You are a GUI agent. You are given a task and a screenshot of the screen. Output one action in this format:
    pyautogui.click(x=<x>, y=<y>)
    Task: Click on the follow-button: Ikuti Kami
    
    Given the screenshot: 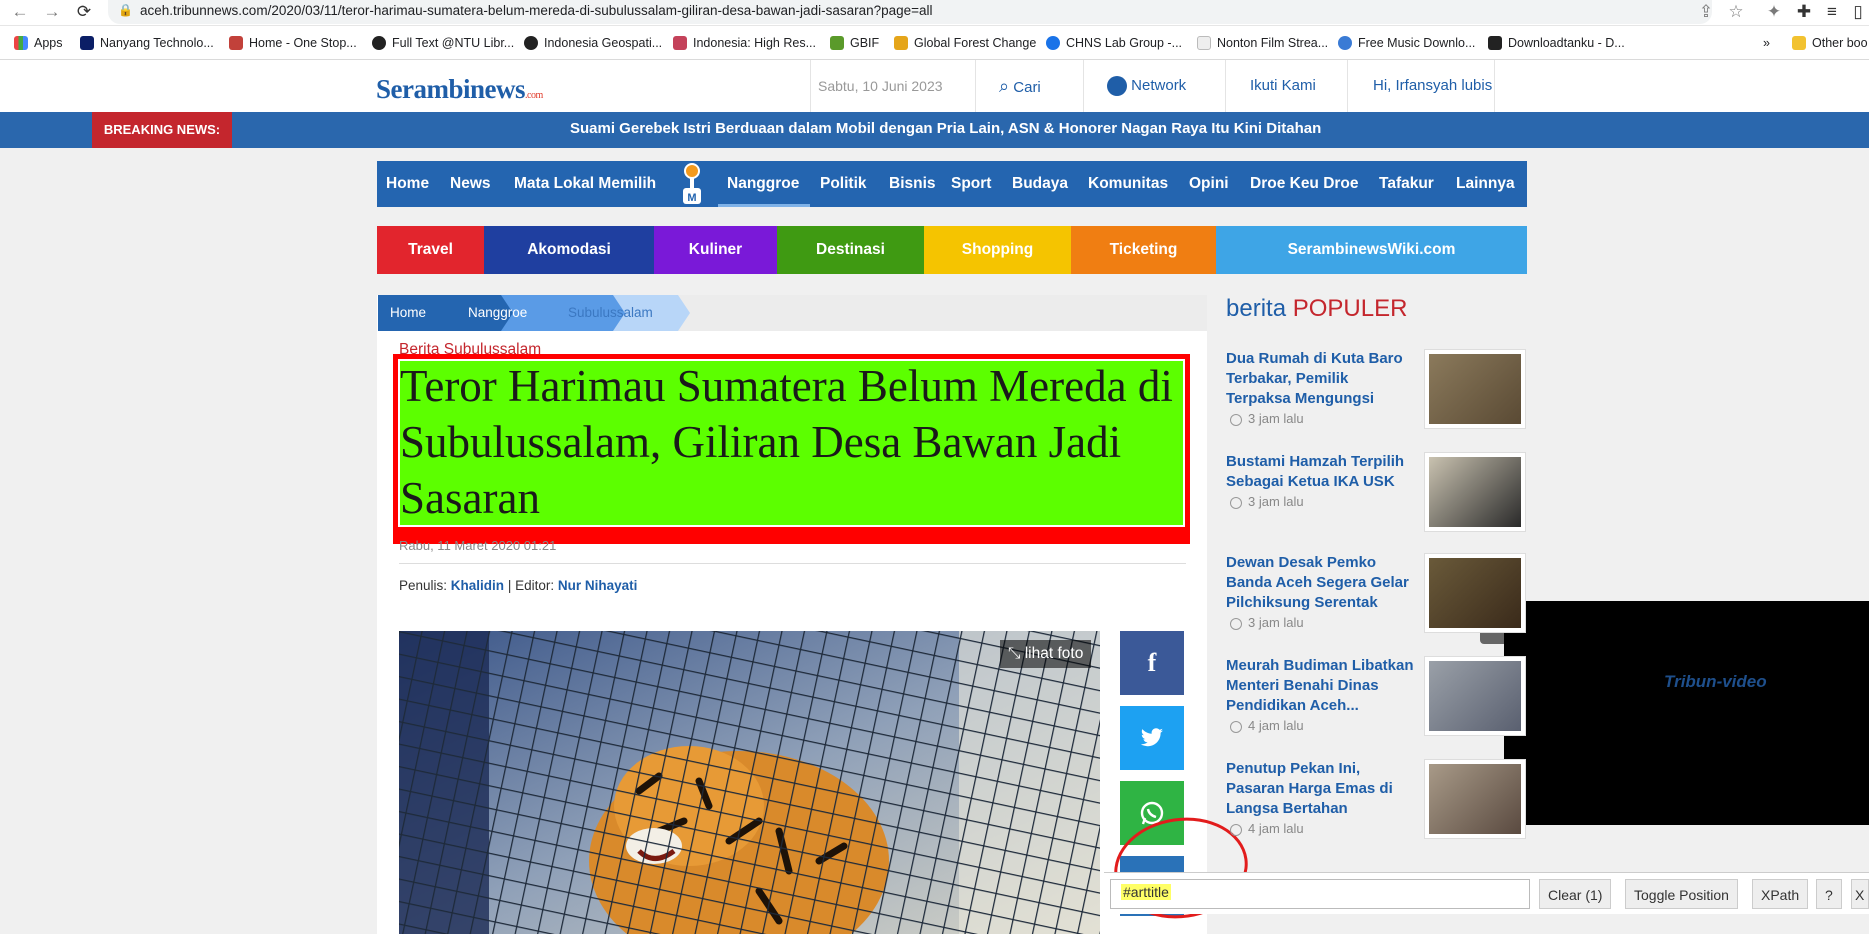 What is the action you would take?
    pyautogui.click(x=1283, y=86)
    